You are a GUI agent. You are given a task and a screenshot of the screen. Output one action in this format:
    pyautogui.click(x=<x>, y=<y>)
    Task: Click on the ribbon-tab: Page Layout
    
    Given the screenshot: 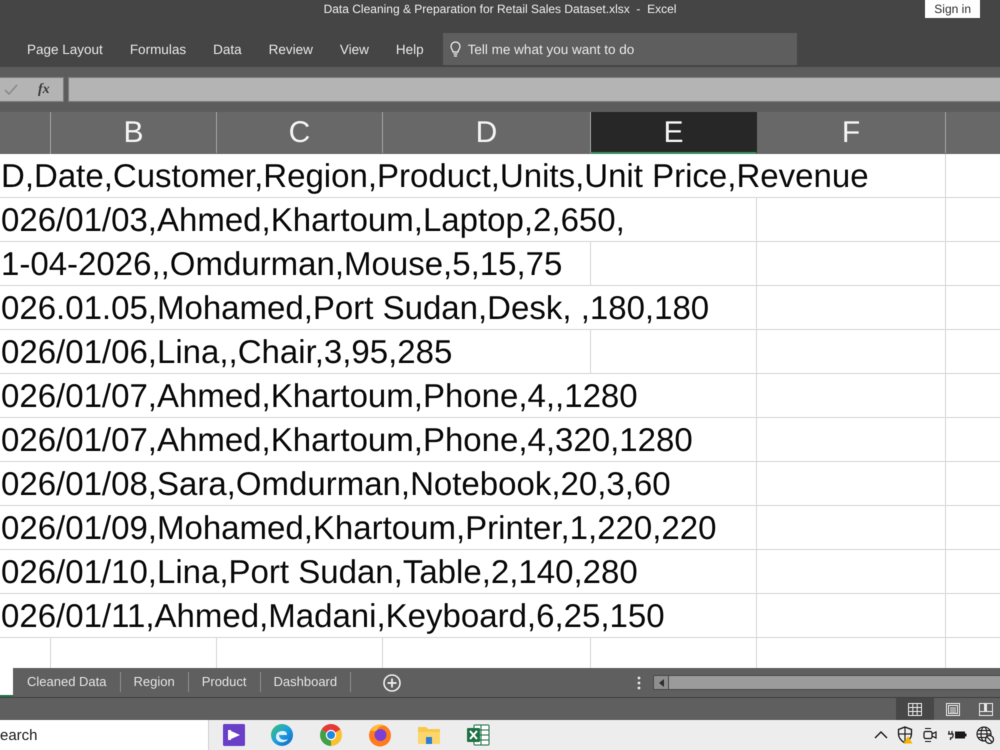 What is the action you would take?
    pyautogui.click(x=65, y=50)
    